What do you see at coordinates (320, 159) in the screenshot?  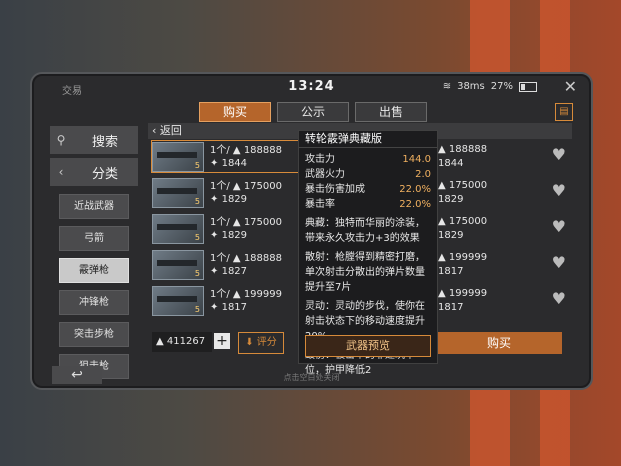 I see `stat-label: 攻击力` at bounding box center [320, 159].